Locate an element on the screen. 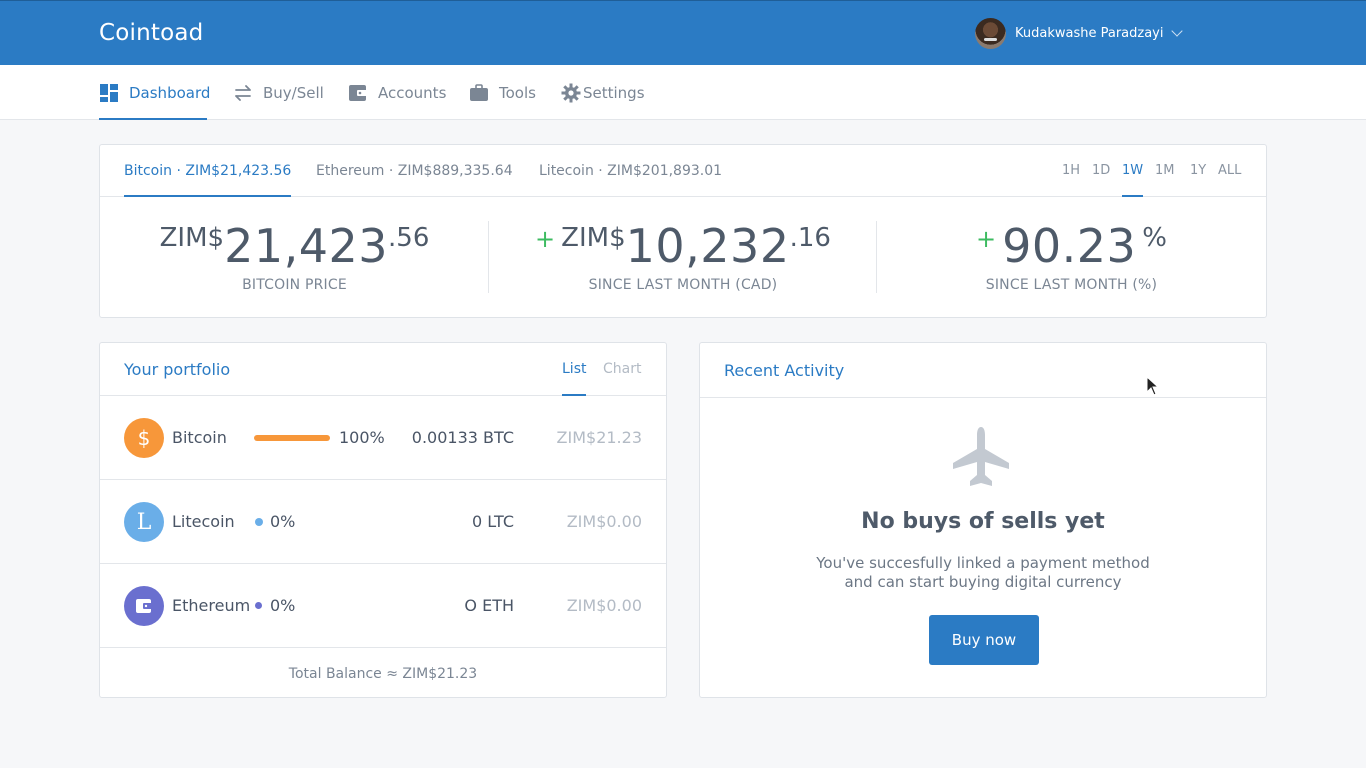  portfolio-row-litecoin: L Litecoin 0% 0 LTC ZIM$0.00 is located at coordinates (383, 522).